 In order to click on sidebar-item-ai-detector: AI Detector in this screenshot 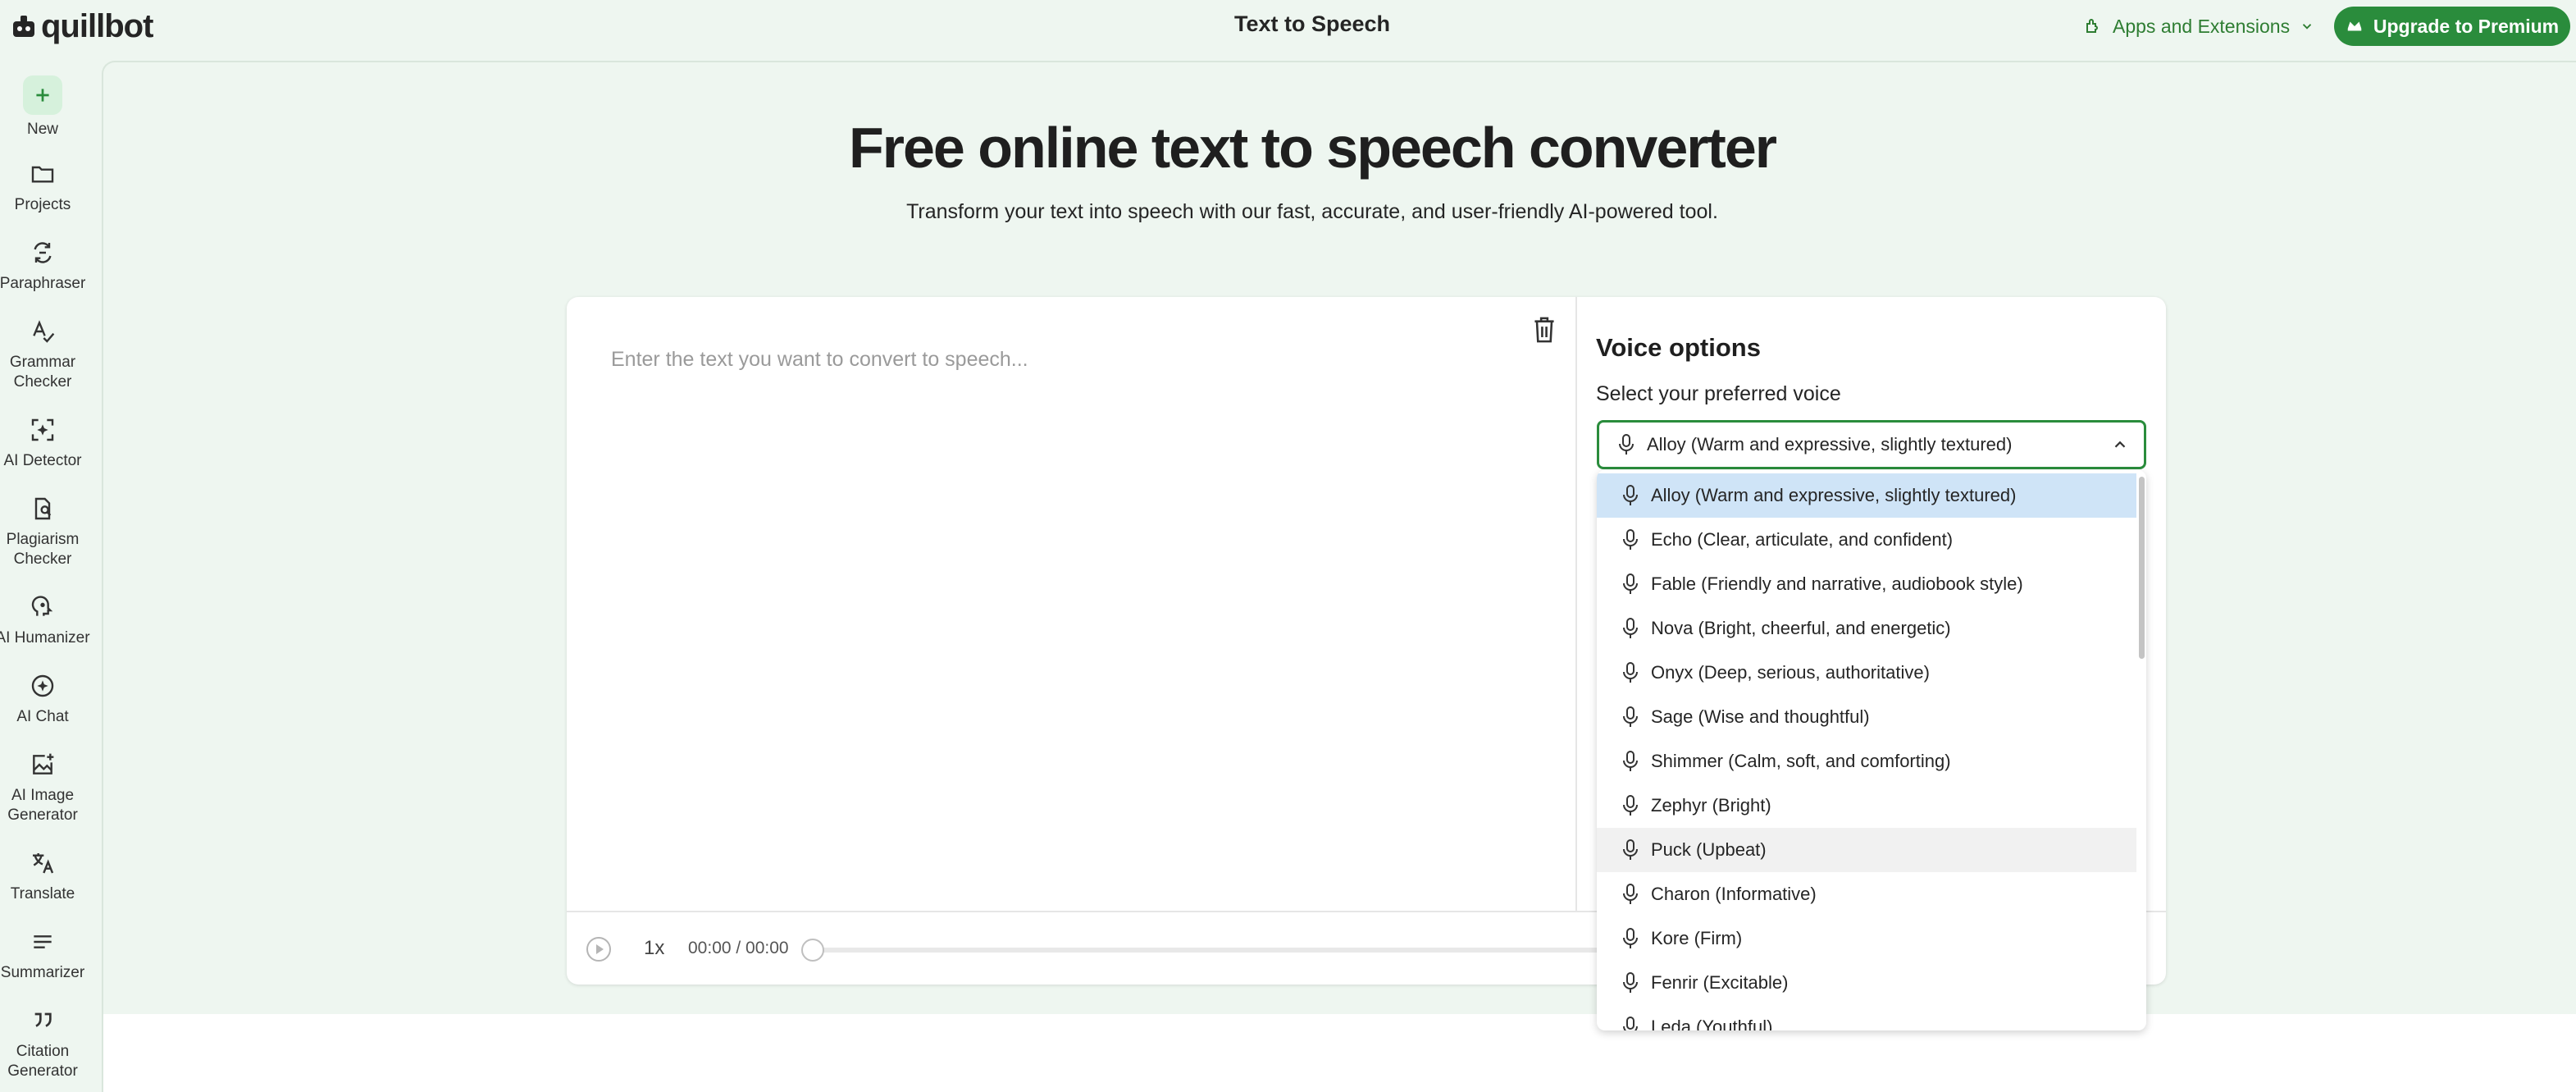, I will do `click(42, 443)`.